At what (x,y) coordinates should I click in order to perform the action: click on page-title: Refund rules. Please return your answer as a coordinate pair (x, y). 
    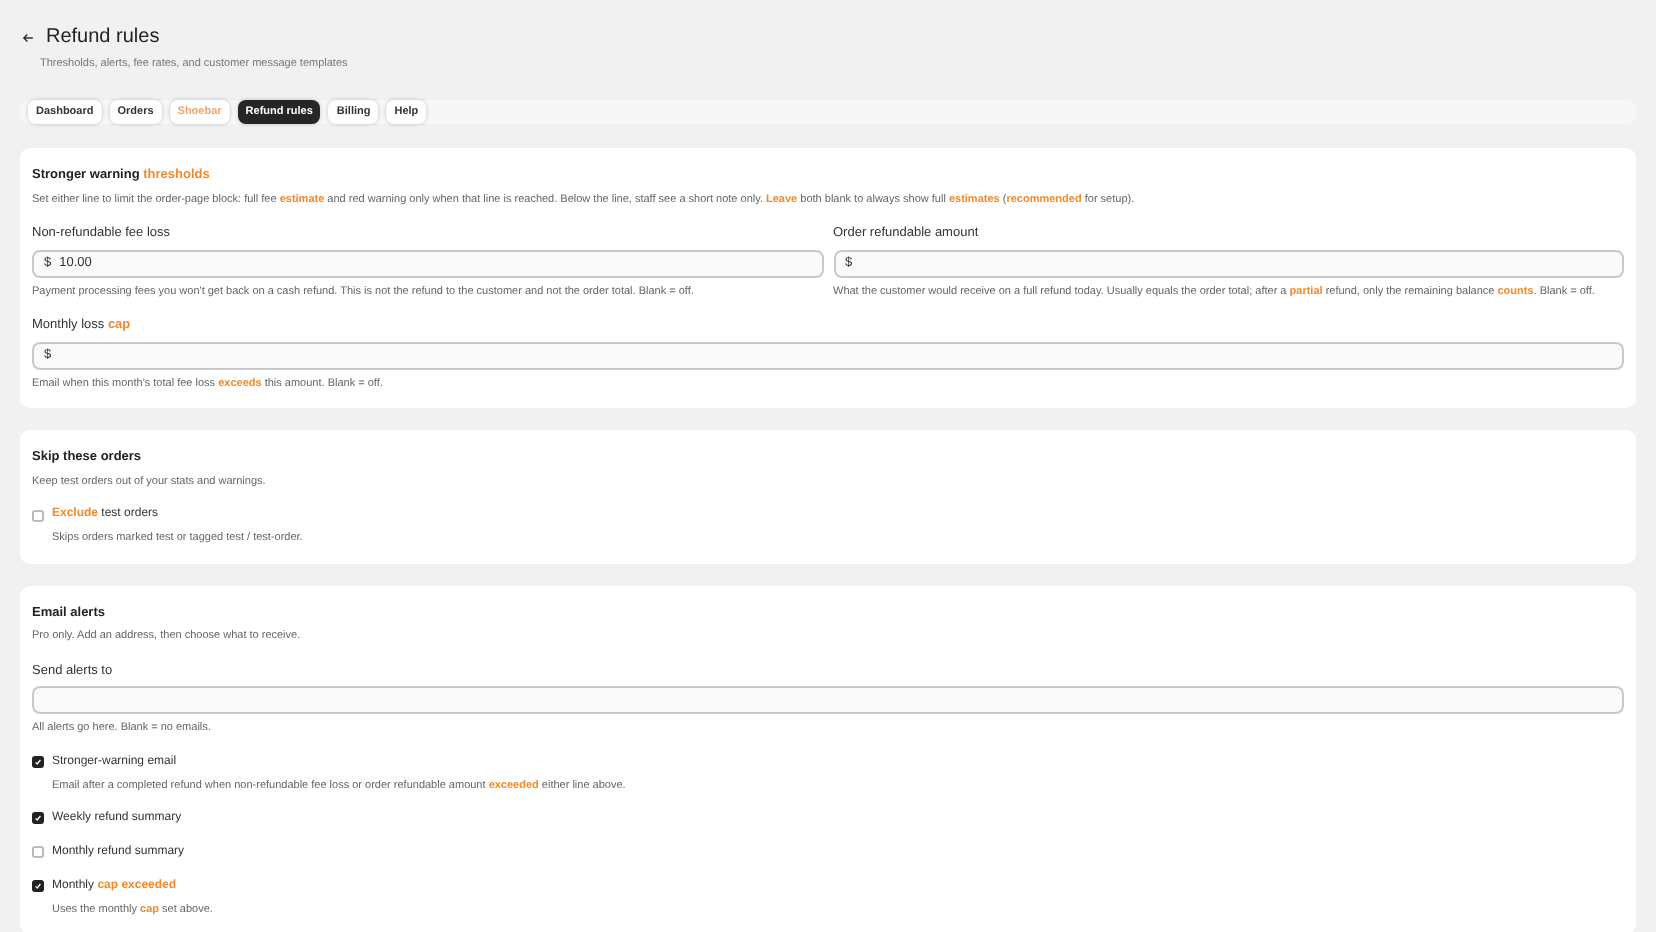
    Looking at the image, I should click on (103, 38).